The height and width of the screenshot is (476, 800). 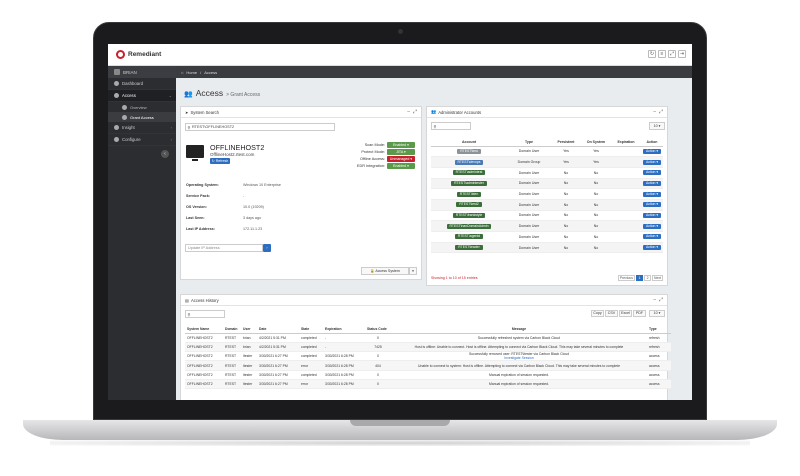 What do you see at coordinates (138, 54) in the screenshot?
I see `brand-logo: Remediant` at bounding box center [138, 54].